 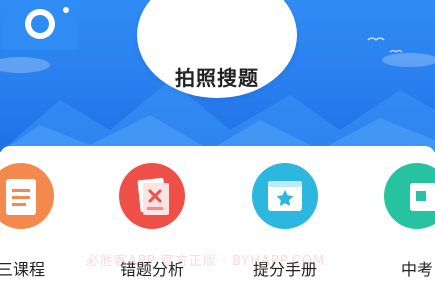 What do you see at coordinates (152, 196) in the screenshot?
I see `wrong-question-icon` at bounding box center [152, 196].